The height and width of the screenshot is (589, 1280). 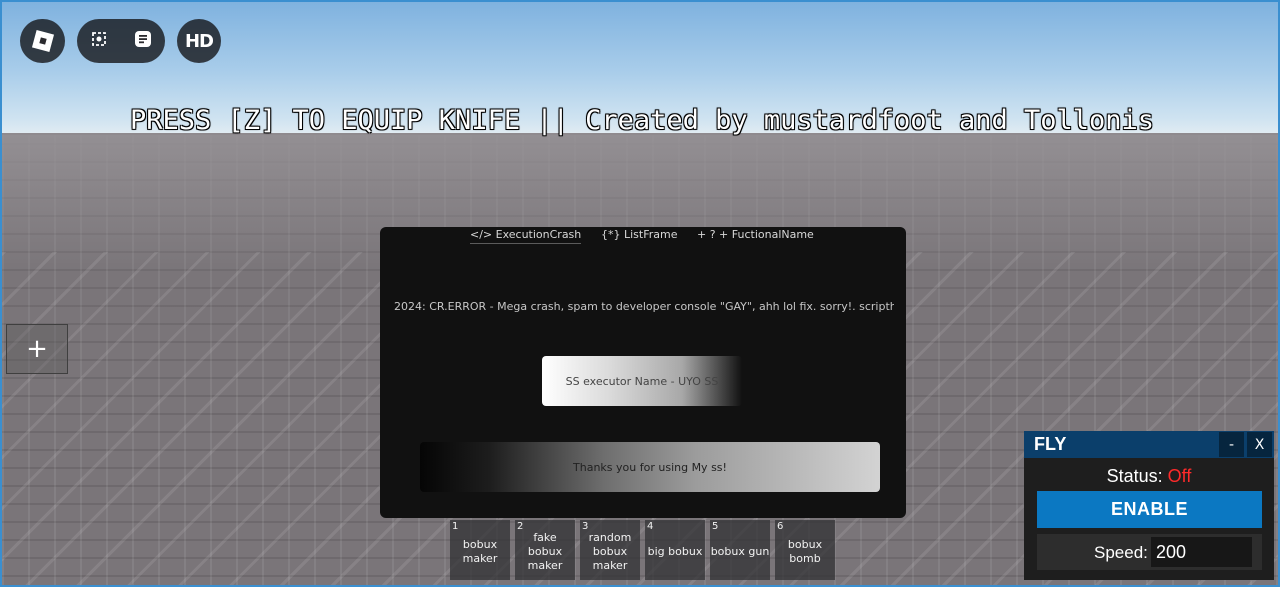 I want to click on thanks-label: Thanks you for using My ss!, so click(x=650, y=467).